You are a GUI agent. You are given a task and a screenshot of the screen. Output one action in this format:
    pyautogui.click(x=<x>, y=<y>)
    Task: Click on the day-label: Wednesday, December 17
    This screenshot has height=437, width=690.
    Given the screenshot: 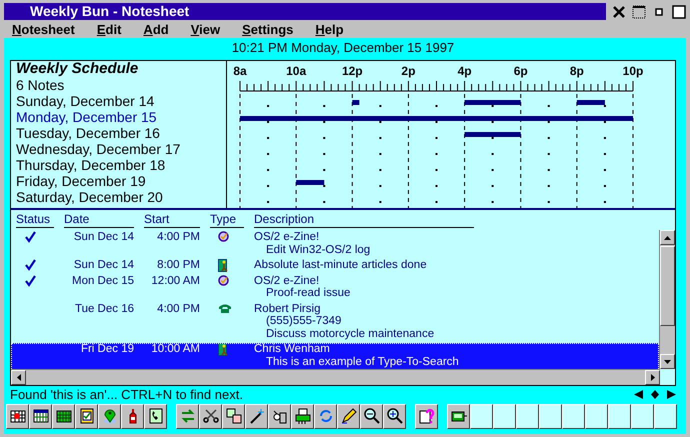 What is the action you would take?
    pyautogui.click(x=121, y=149)
    